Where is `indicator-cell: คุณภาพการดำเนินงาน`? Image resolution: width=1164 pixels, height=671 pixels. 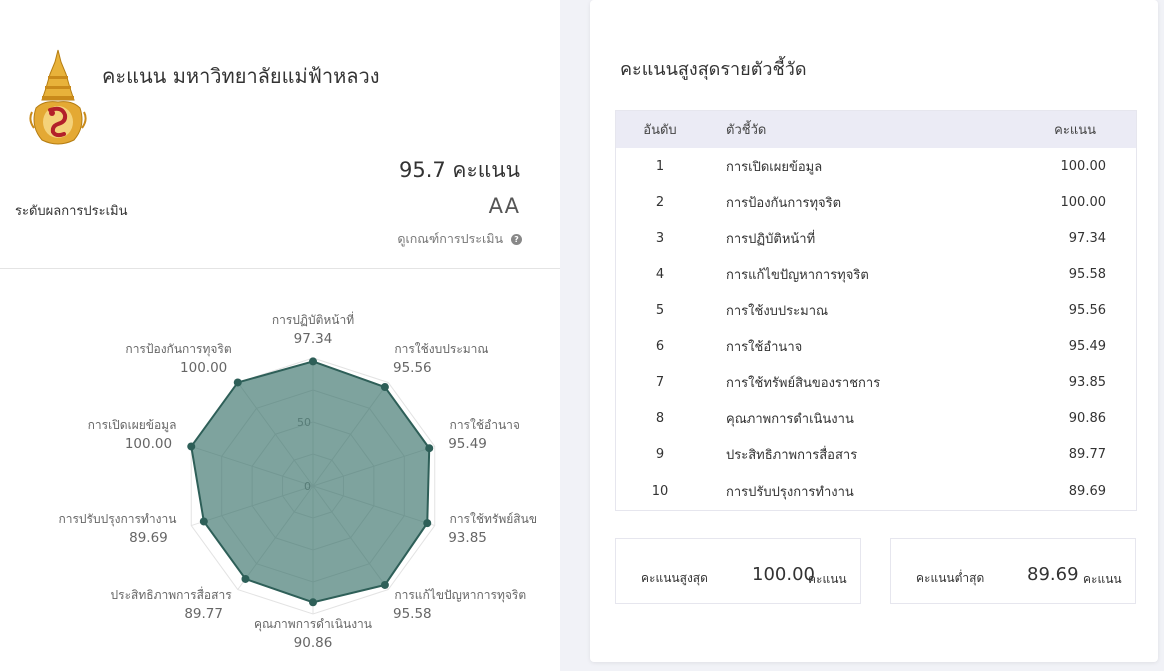 indicator-cell: คุณภาพการดำเนินงาน is located at coordinates (790, 419).